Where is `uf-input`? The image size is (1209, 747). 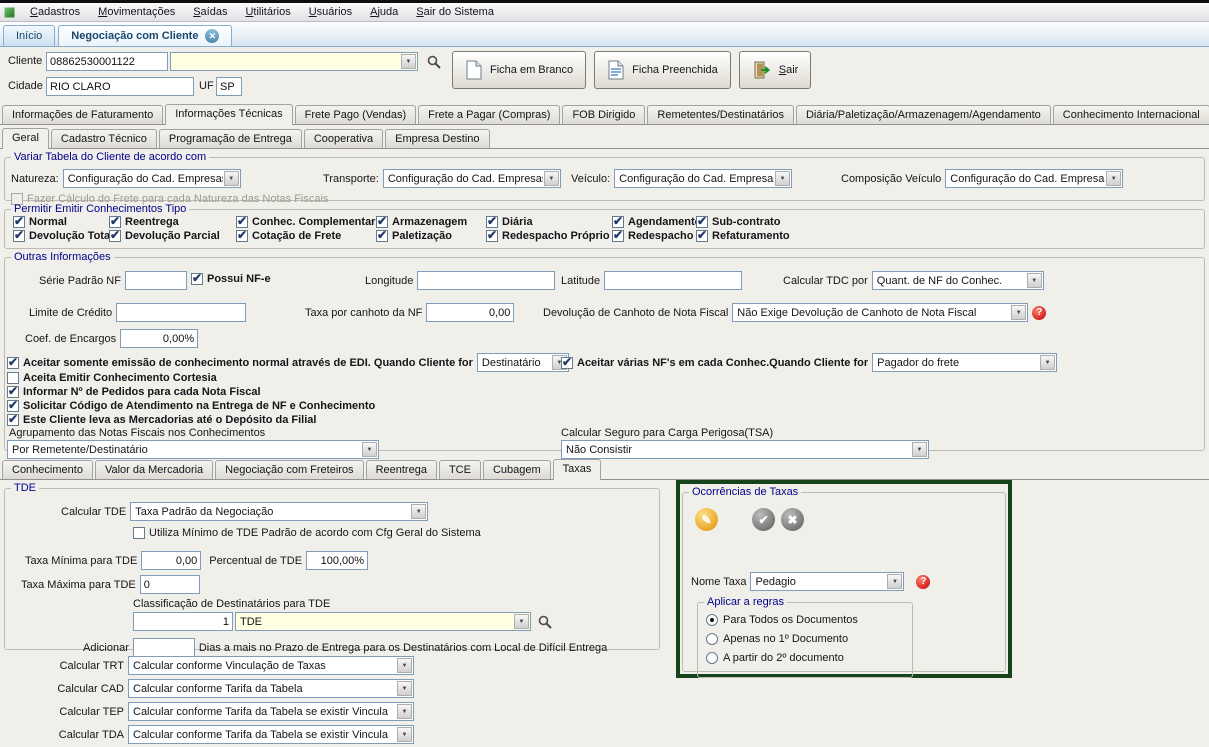
uf-input is located at coordinates (229, 86).